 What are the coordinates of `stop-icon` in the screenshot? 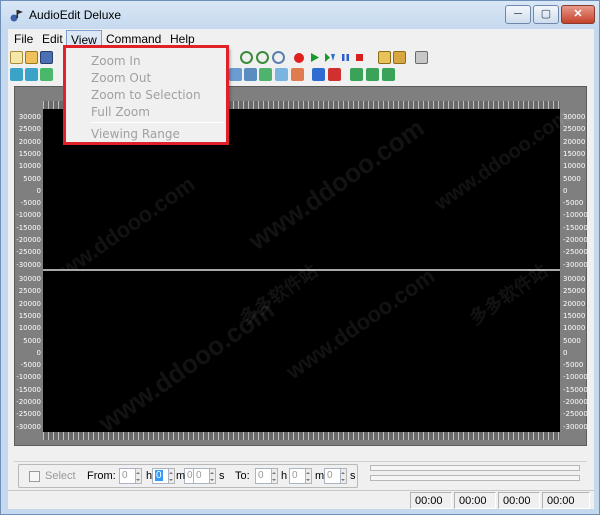 It's located at (359, 57).